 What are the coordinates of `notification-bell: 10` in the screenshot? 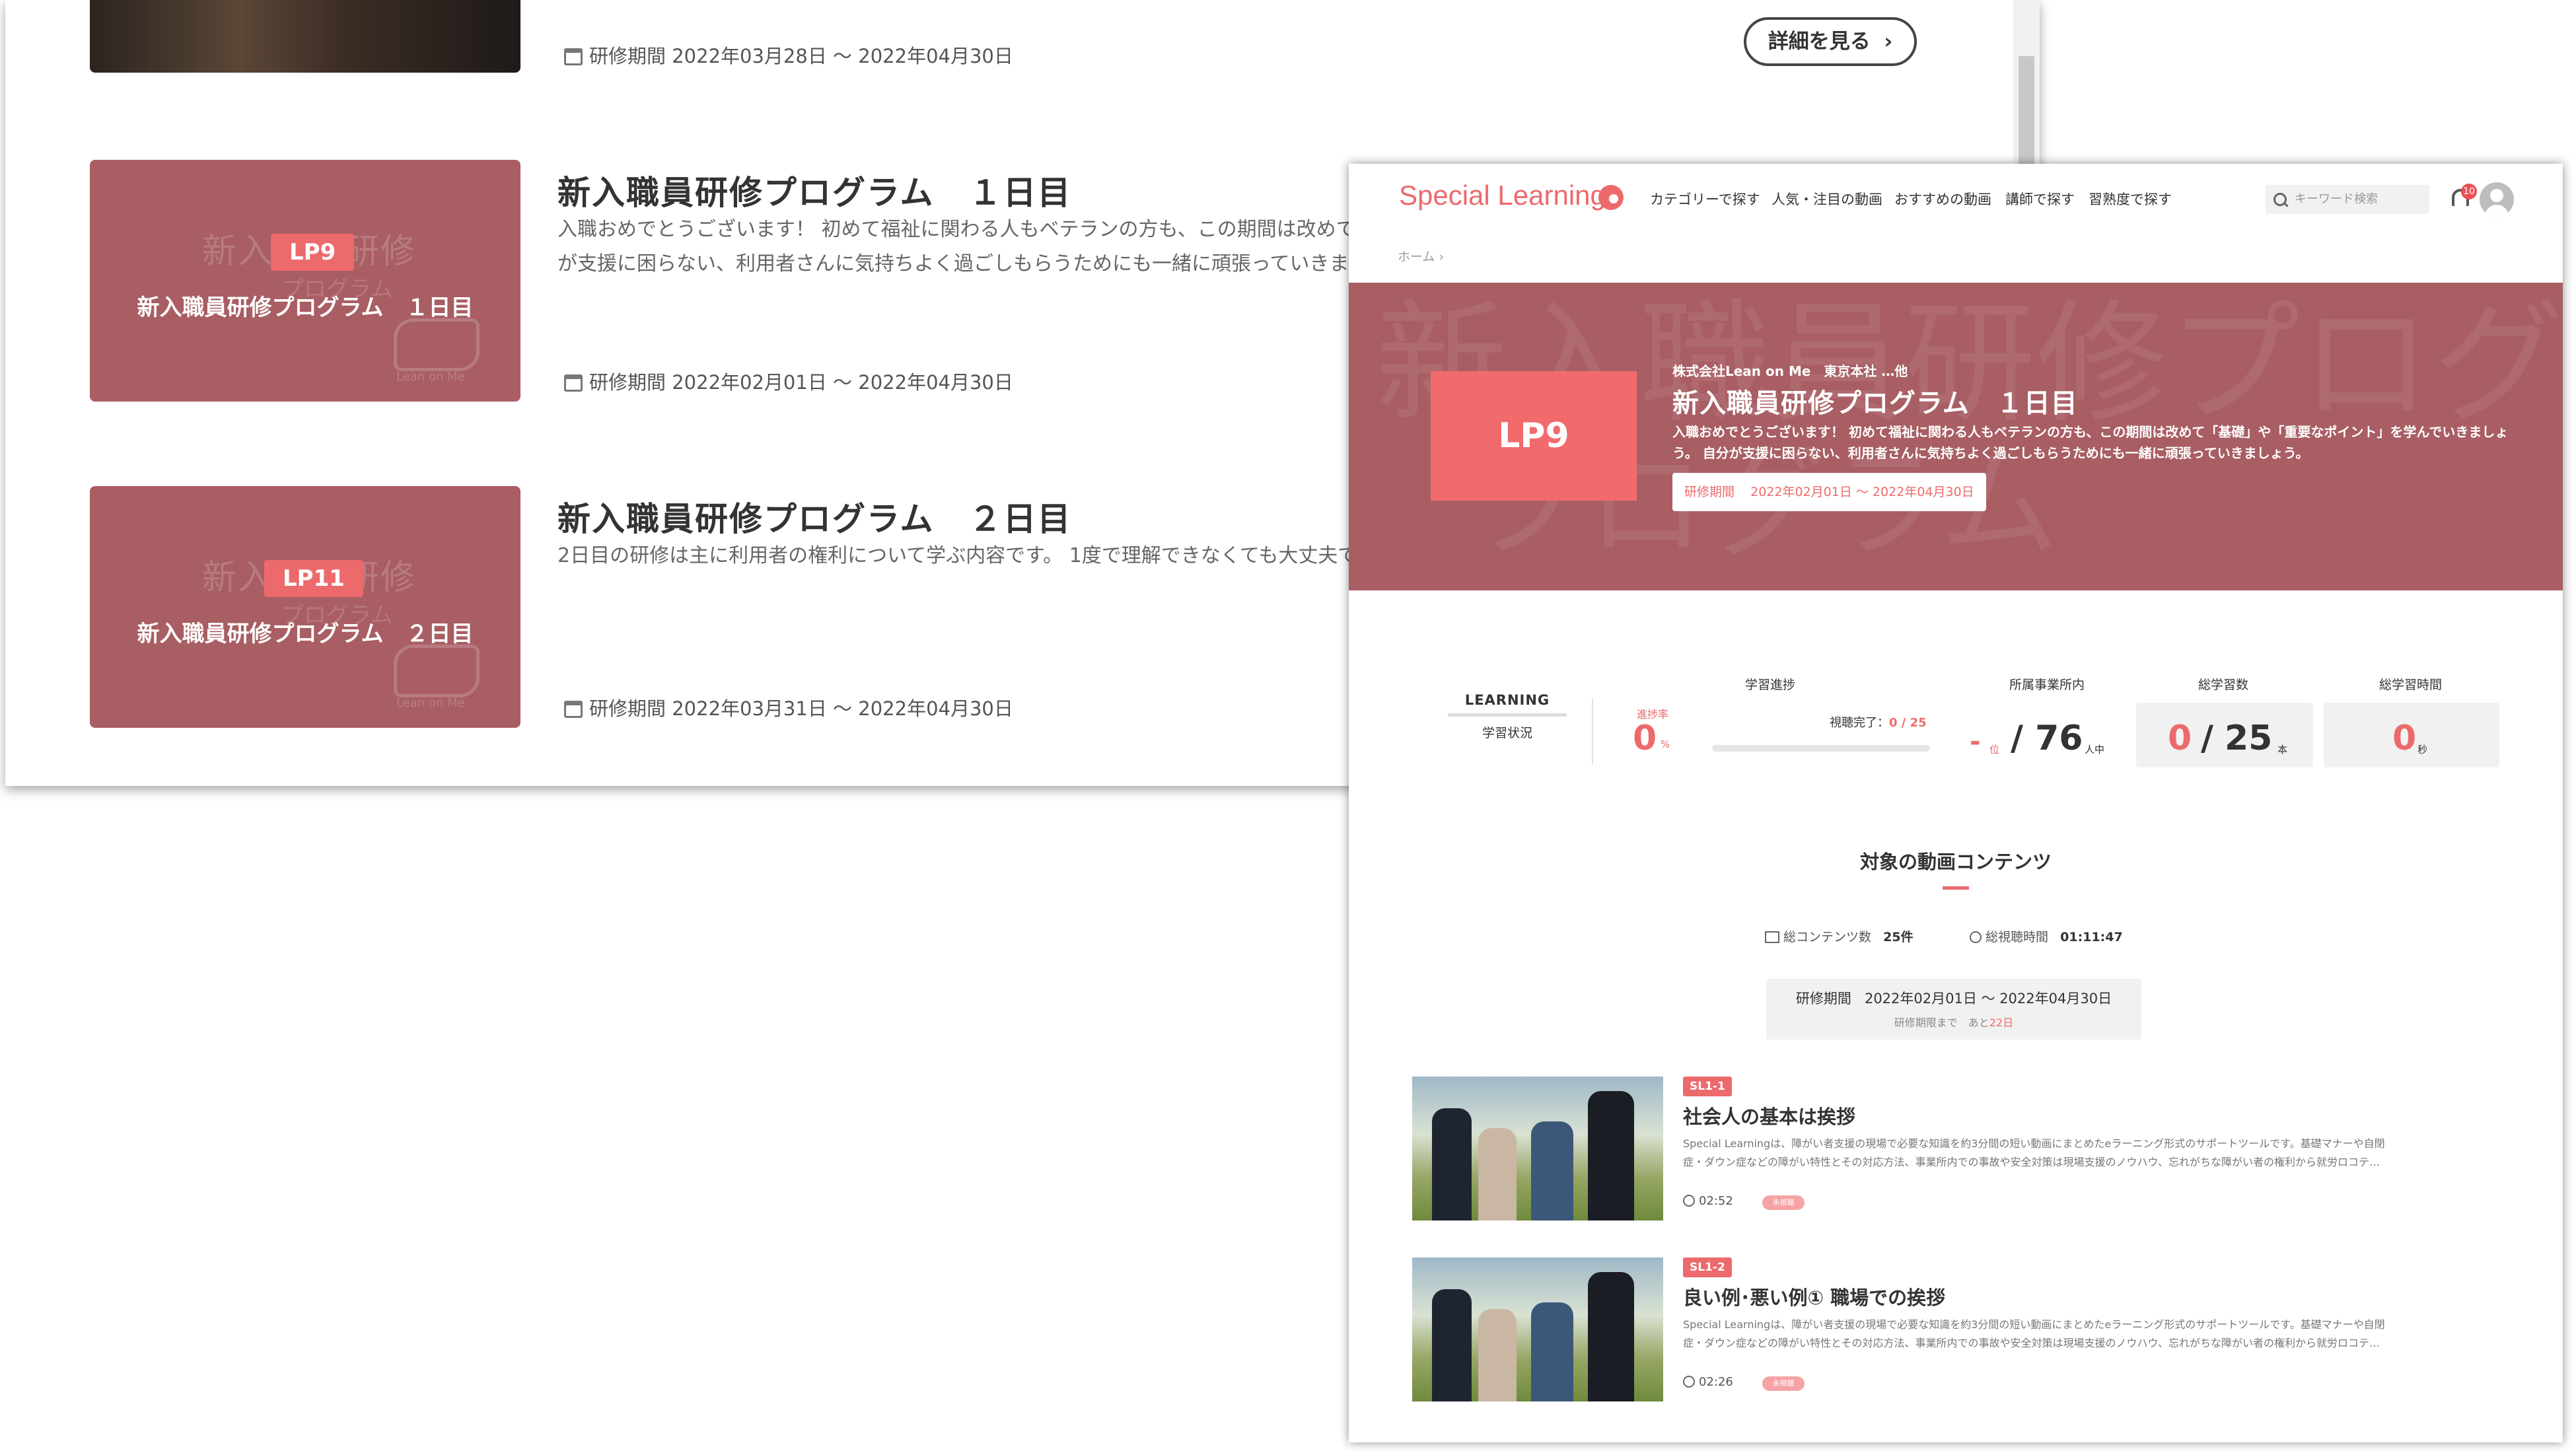 It's located at (2463, 197).